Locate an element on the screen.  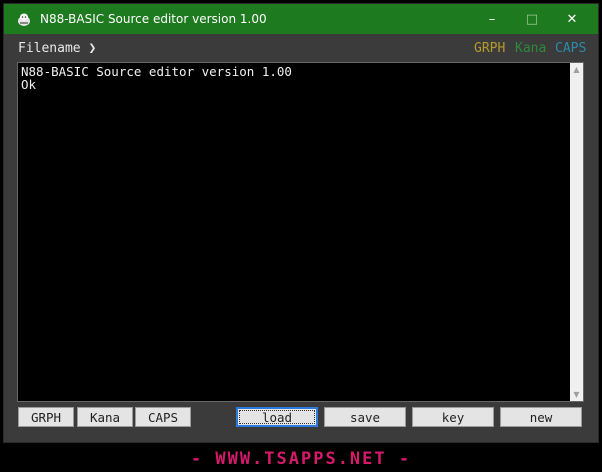
minimize-icon: – is located at coordinates (492, 19).